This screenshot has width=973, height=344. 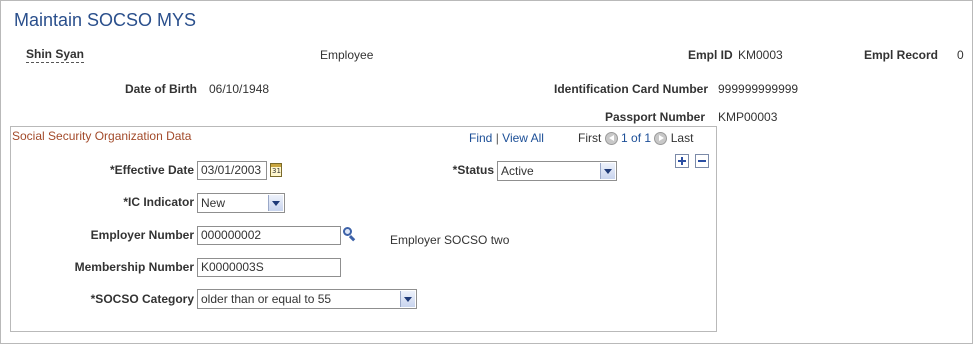 I want to click on socso-category-value: older than or equal to 55, so click(x=266, y=299).